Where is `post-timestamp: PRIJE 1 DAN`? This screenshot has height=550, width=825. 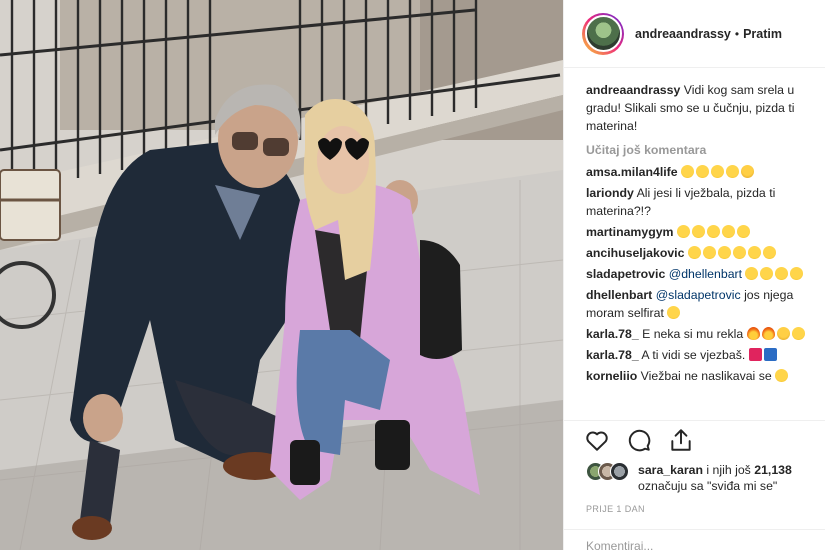 post-timestamp: PRIJE 1 DAN is located at coordinates (615, 509).